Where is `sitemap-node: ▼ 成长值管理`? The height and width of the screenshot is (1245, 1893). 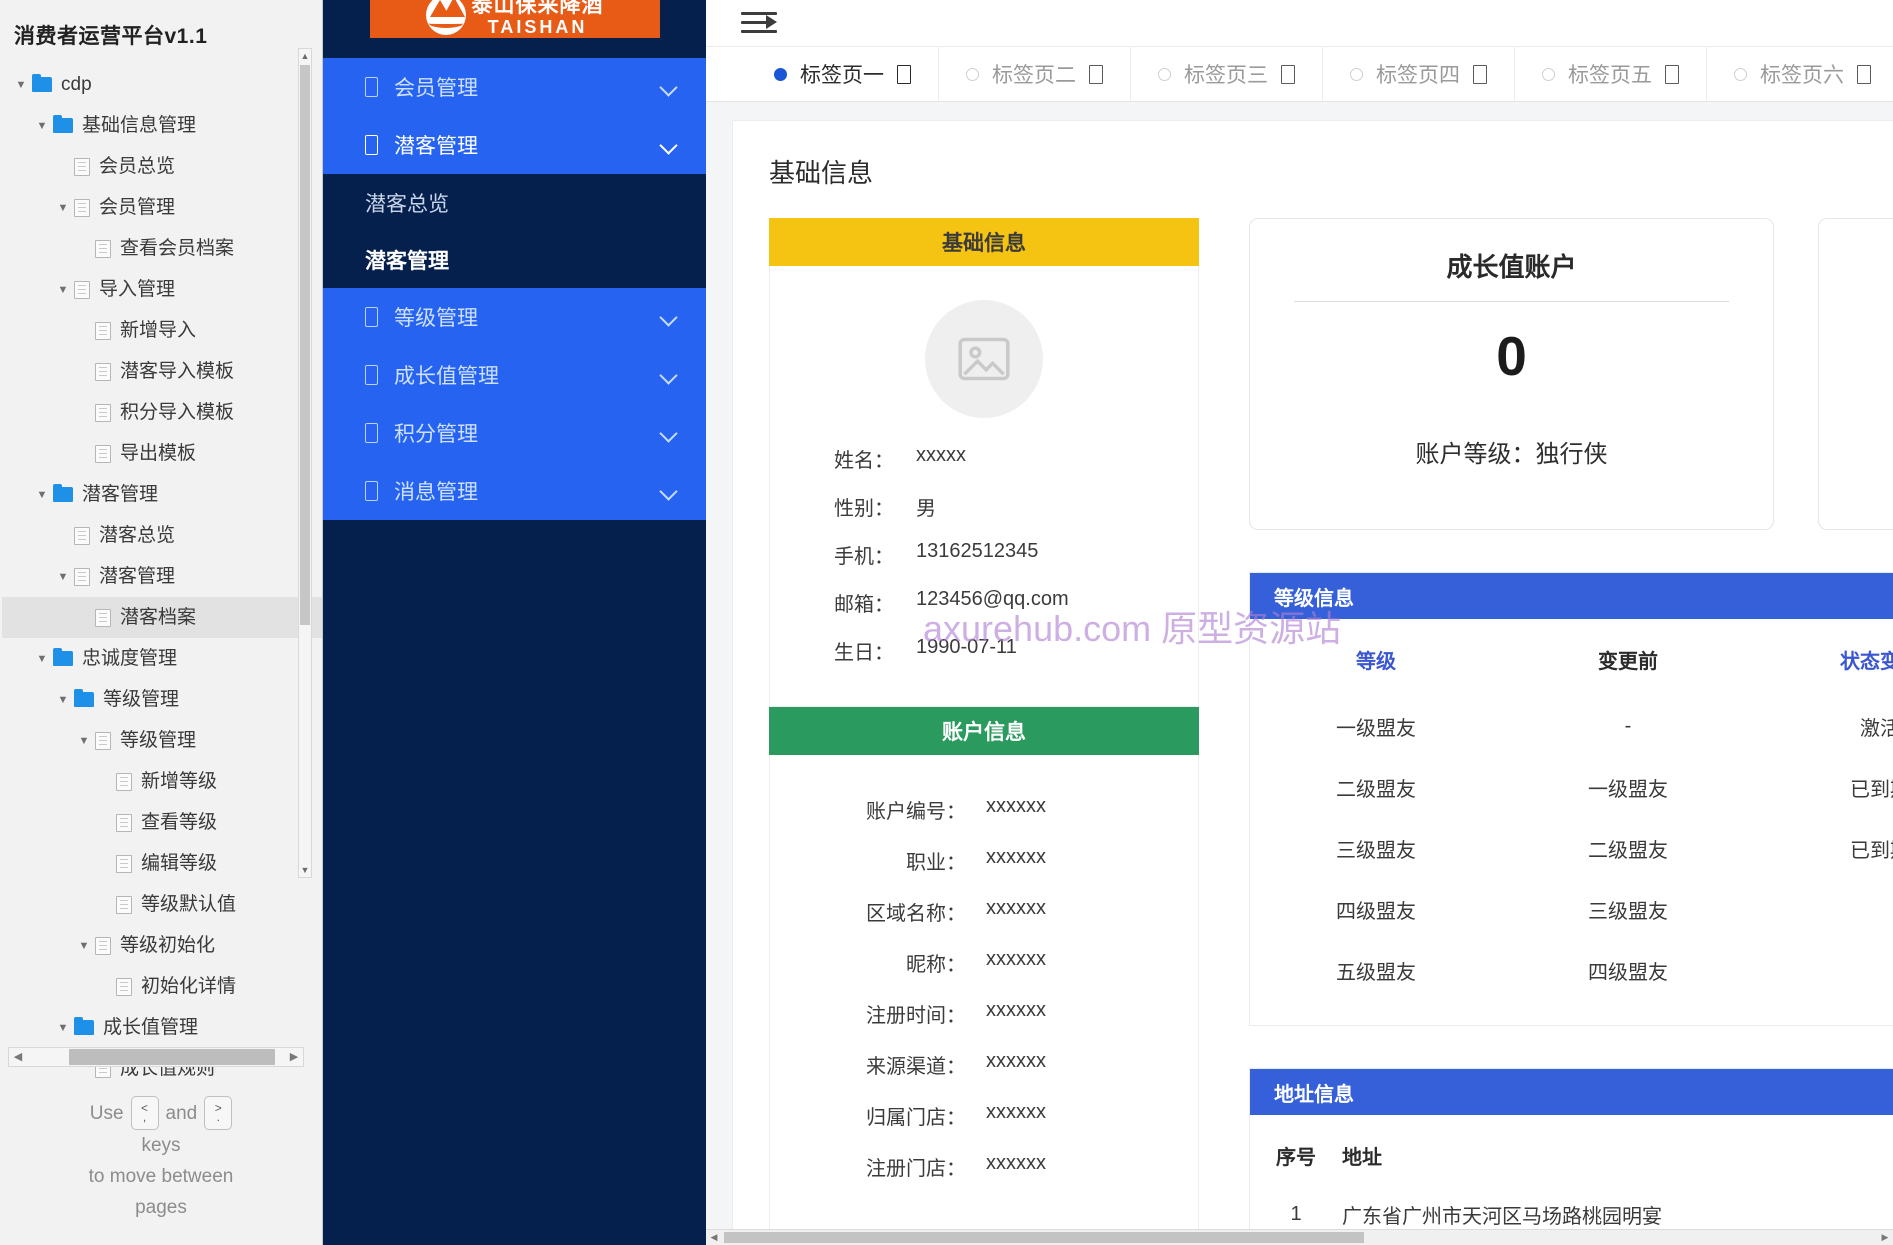 sitemap-node: ▼ 成长值管理 is located at coordinates (162, 1027).